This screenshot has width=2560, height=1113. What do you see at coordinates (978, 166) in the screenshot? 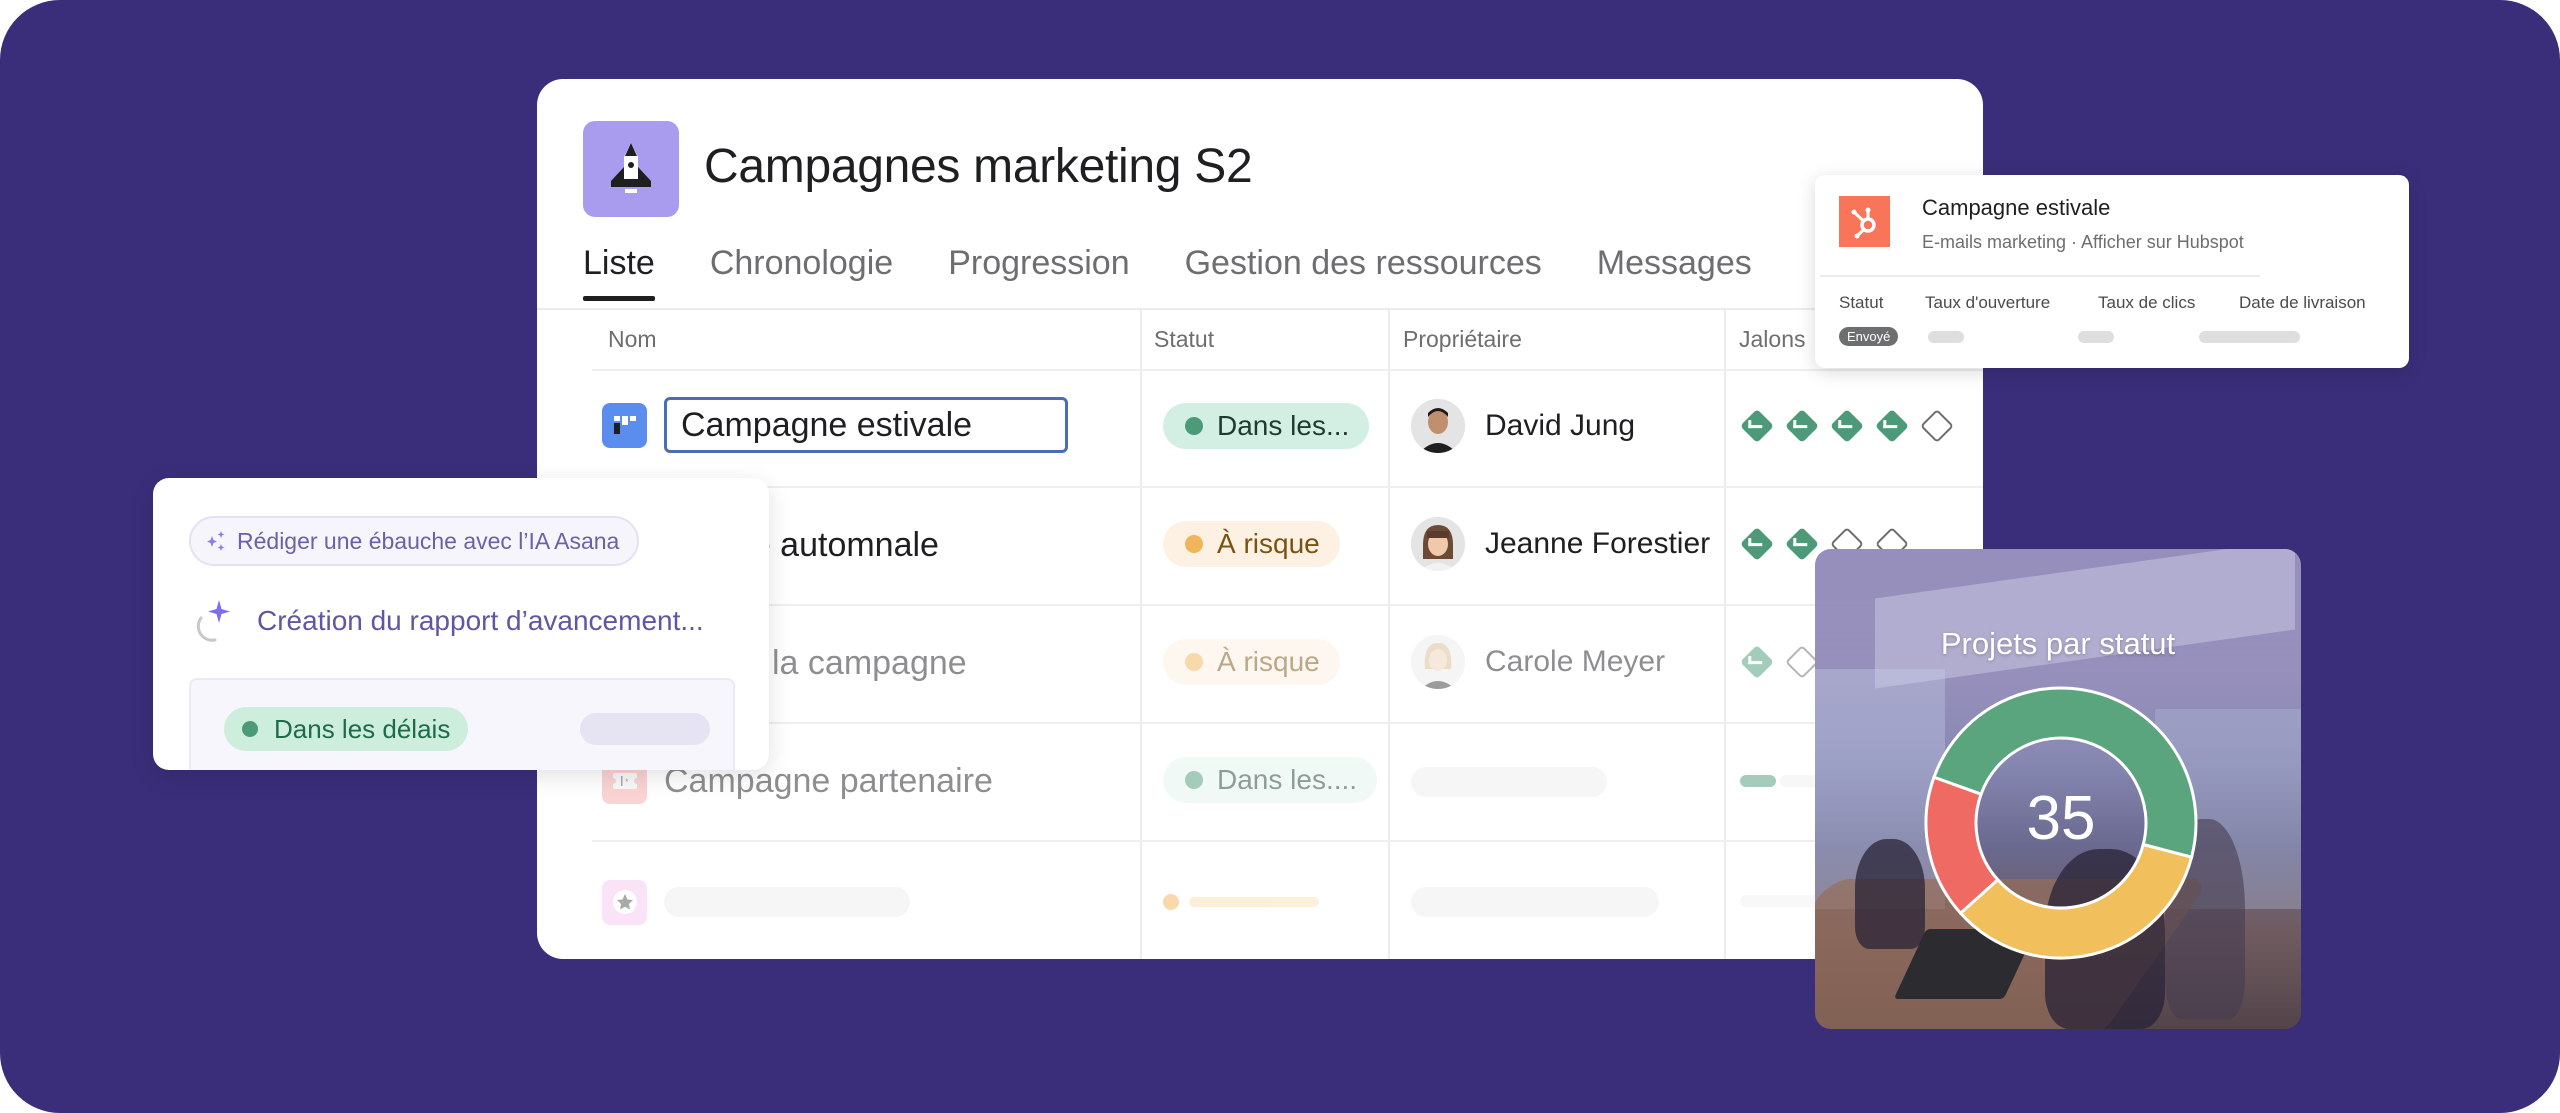
I see `project-title: Campagnes marketing S2` at bounding box center [978, 166].